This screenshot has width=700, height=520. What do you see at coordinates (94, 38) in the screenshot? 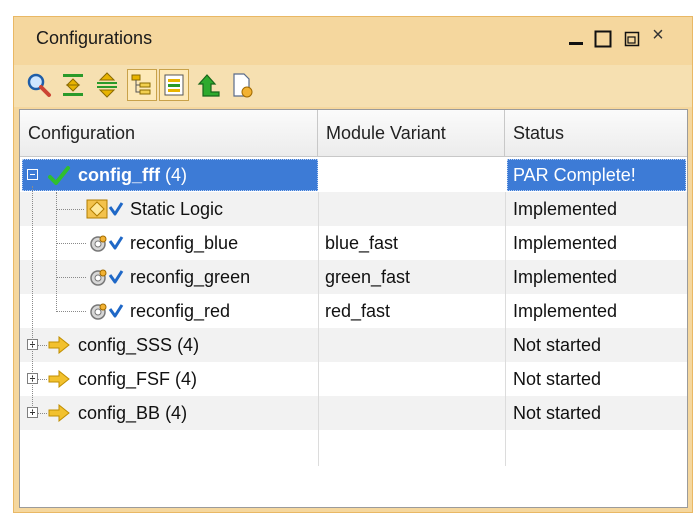
I see `window-title: Configurations` at bounding box center [94, 38].